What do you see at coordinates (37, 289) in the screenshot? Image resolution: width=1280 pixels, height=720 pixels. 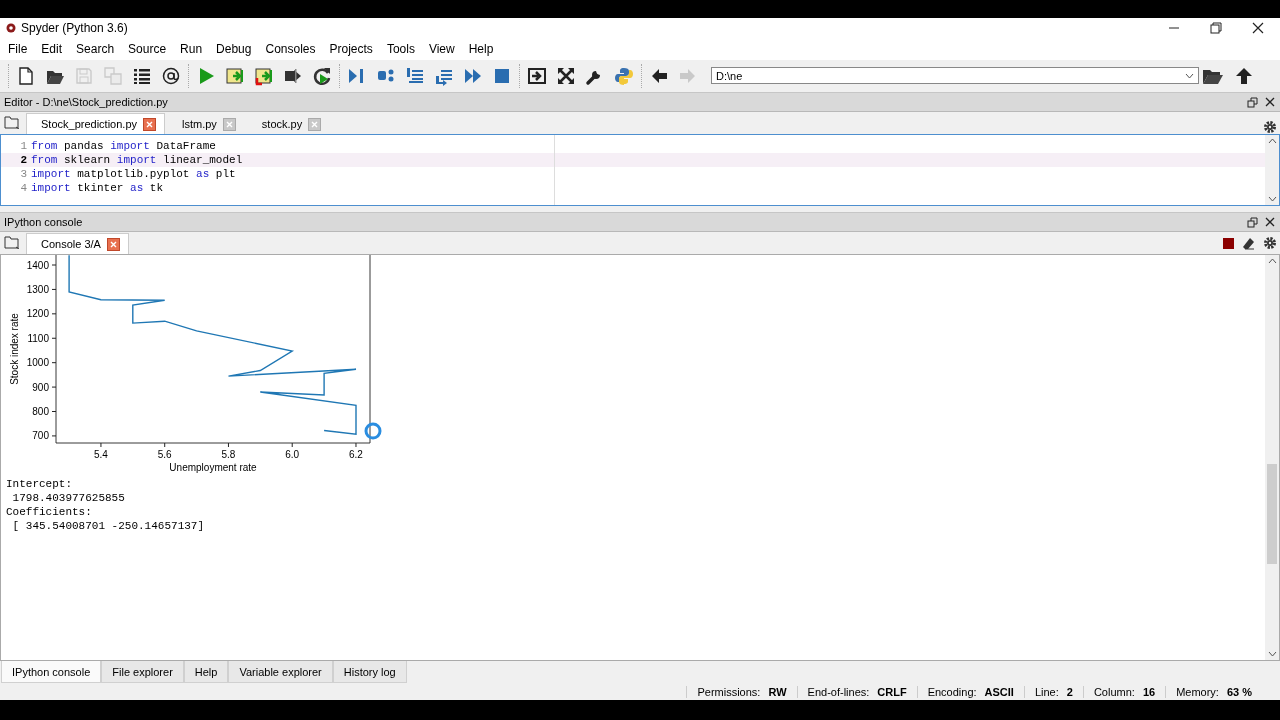 I see `tick-label: 1300` at bounding box center [37, 289].